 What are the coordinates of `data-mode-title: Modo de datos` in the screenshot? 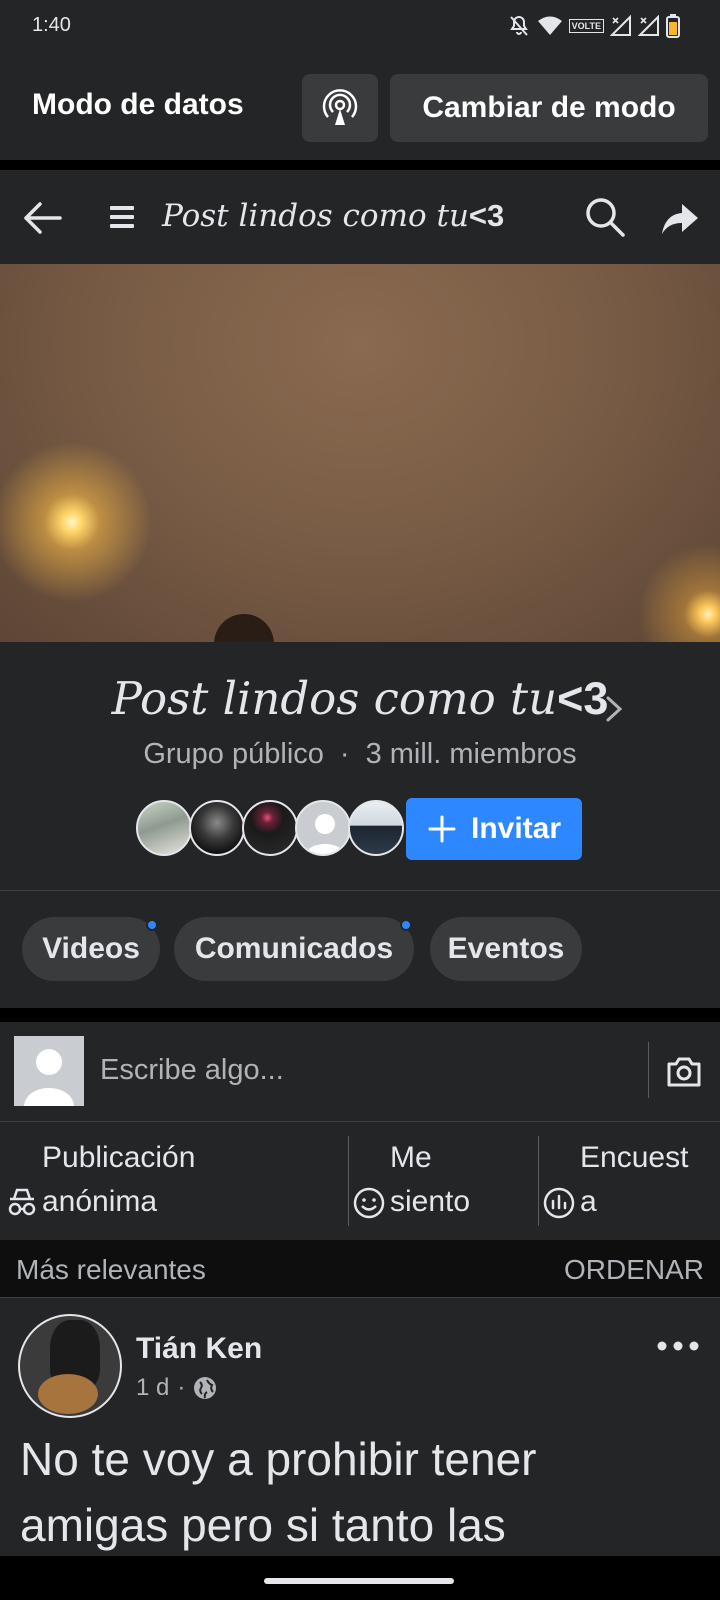 It's located at (138, 104).